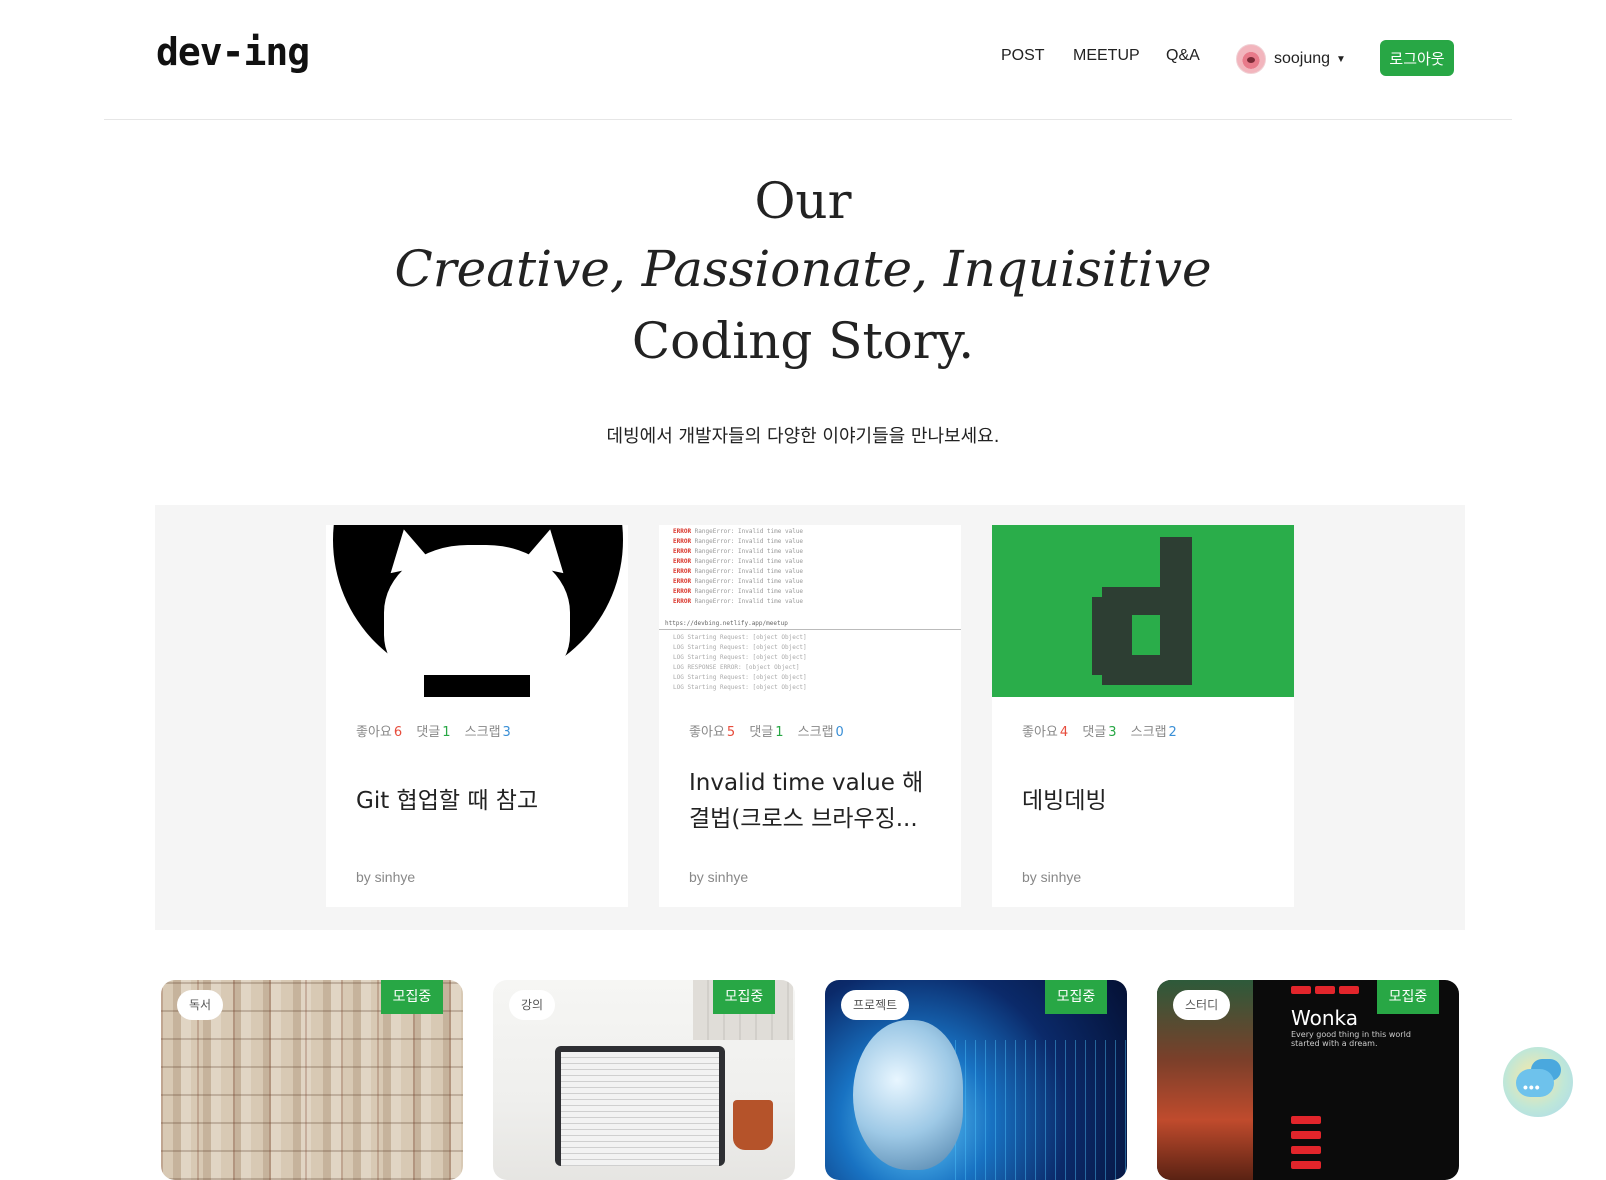 The width and height of the screenshot is (1606, 1180). Describe the element at coordinates (506, 732) in the screenshot. I see `scrap-count: 3` at that location.